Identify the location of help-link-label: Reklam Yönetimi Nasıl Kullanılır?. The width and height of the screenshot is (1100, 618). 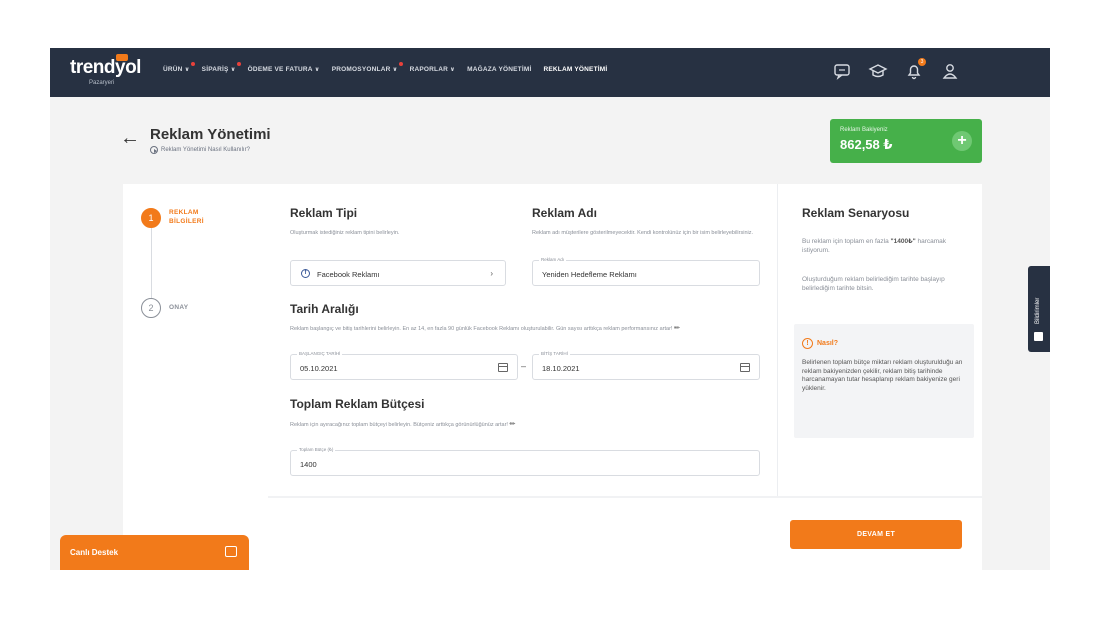
(205, 150).